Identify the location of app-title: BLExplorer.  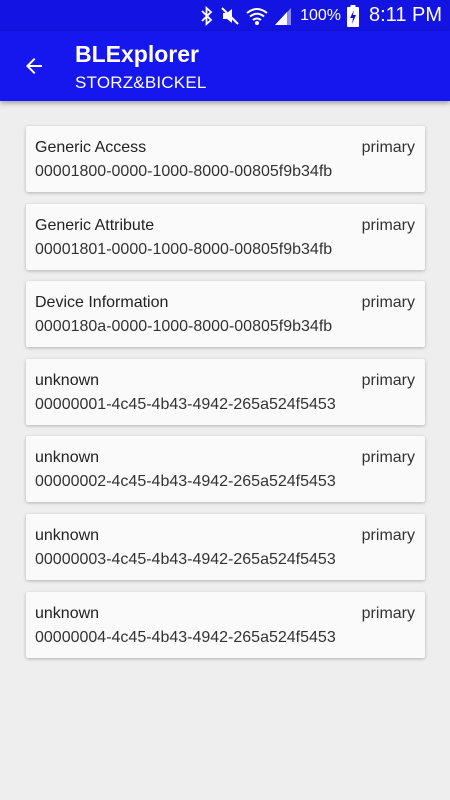
(137, 54).